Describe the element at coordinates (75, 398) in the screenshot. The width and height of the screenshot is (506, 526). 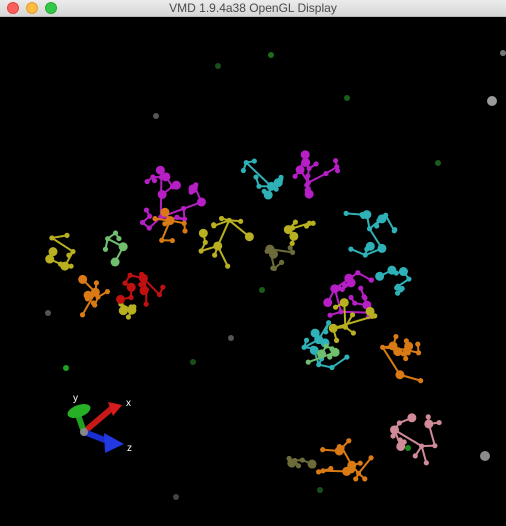
I see `axis-y-label: y` at that location.